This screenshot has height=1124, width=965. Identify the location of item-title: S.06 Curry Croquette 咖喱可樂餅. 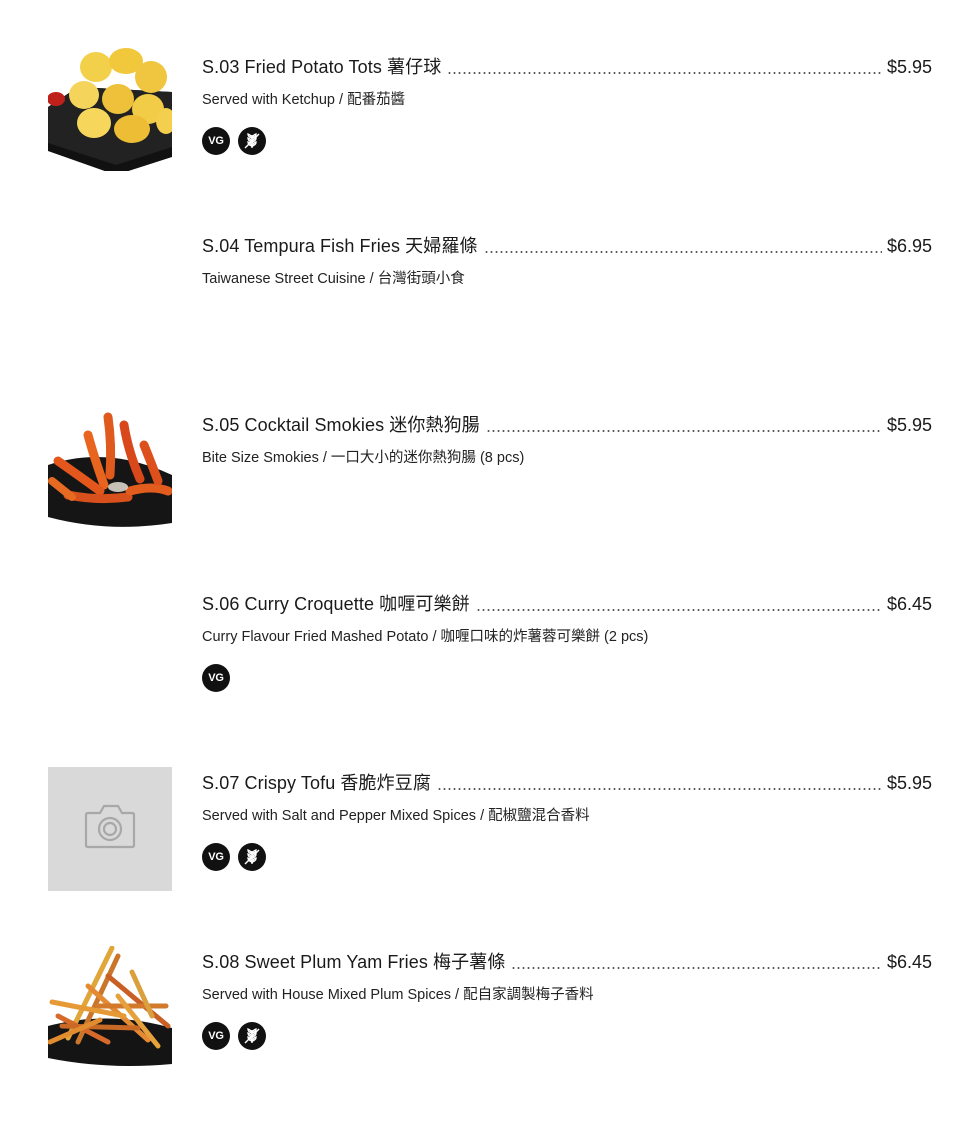
(336, 604).